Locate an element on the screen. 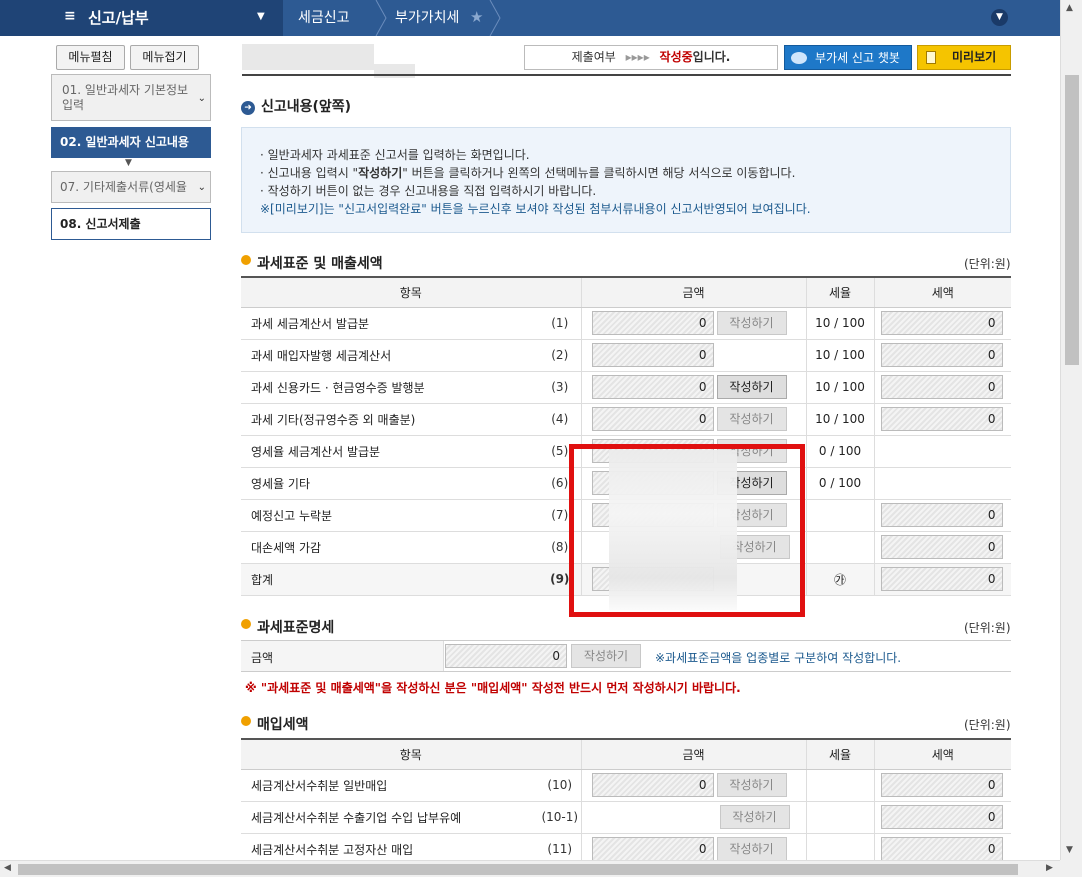 The width and height of the screenshot is (1082, 877). table-row: 과세 신용카드 · 현금영수증 발행분 (3) 0 작성하기 10 / 100 0 is located at coordinates (626, 387).